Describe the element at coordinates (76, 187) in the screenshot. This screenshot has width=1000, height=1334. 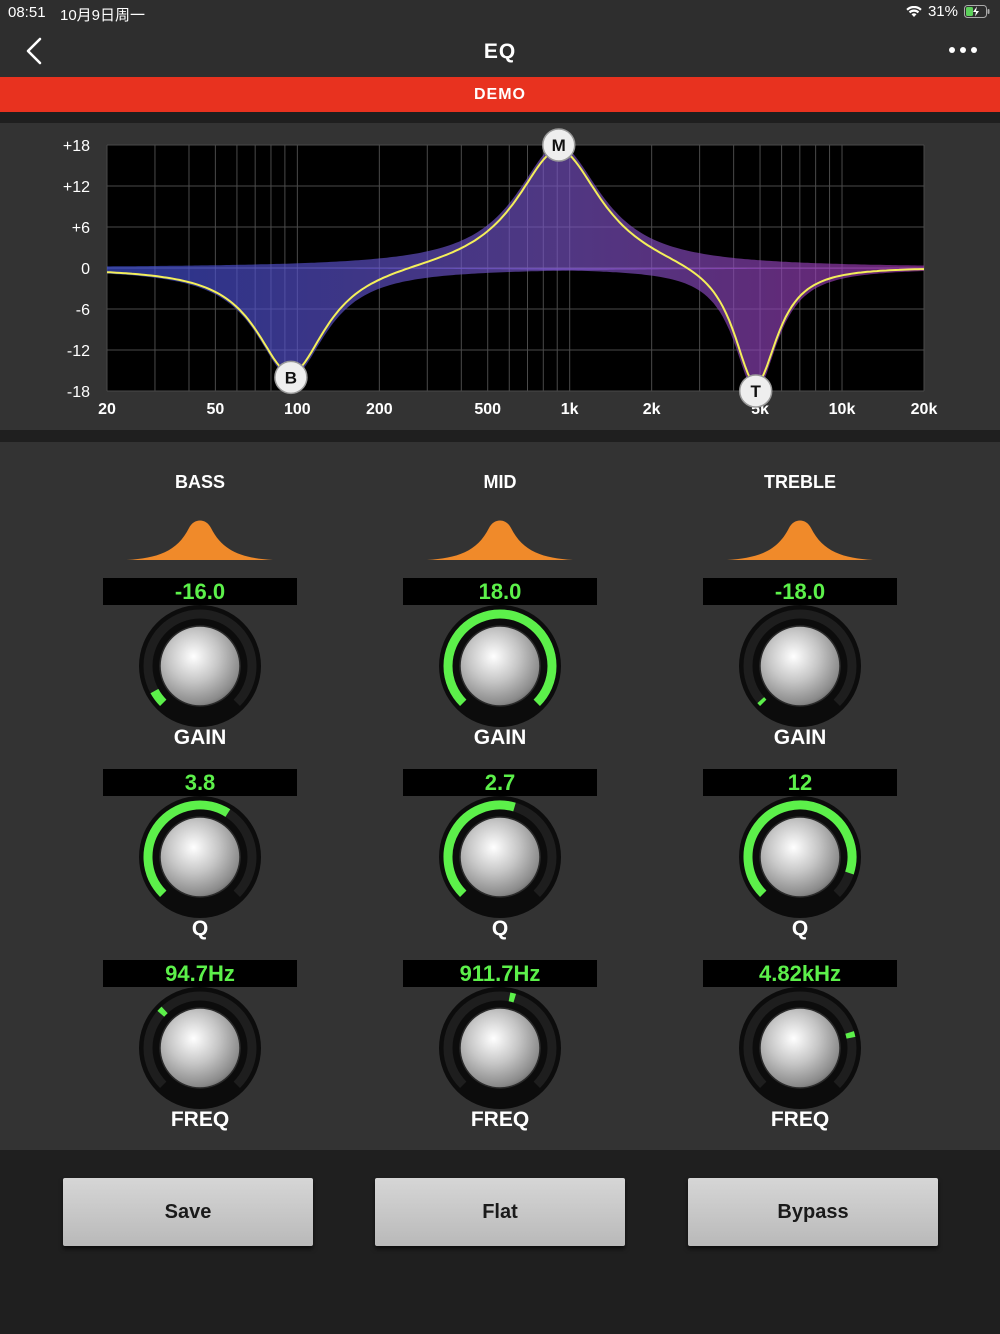
I see `y-tick-label: +12` at that location.